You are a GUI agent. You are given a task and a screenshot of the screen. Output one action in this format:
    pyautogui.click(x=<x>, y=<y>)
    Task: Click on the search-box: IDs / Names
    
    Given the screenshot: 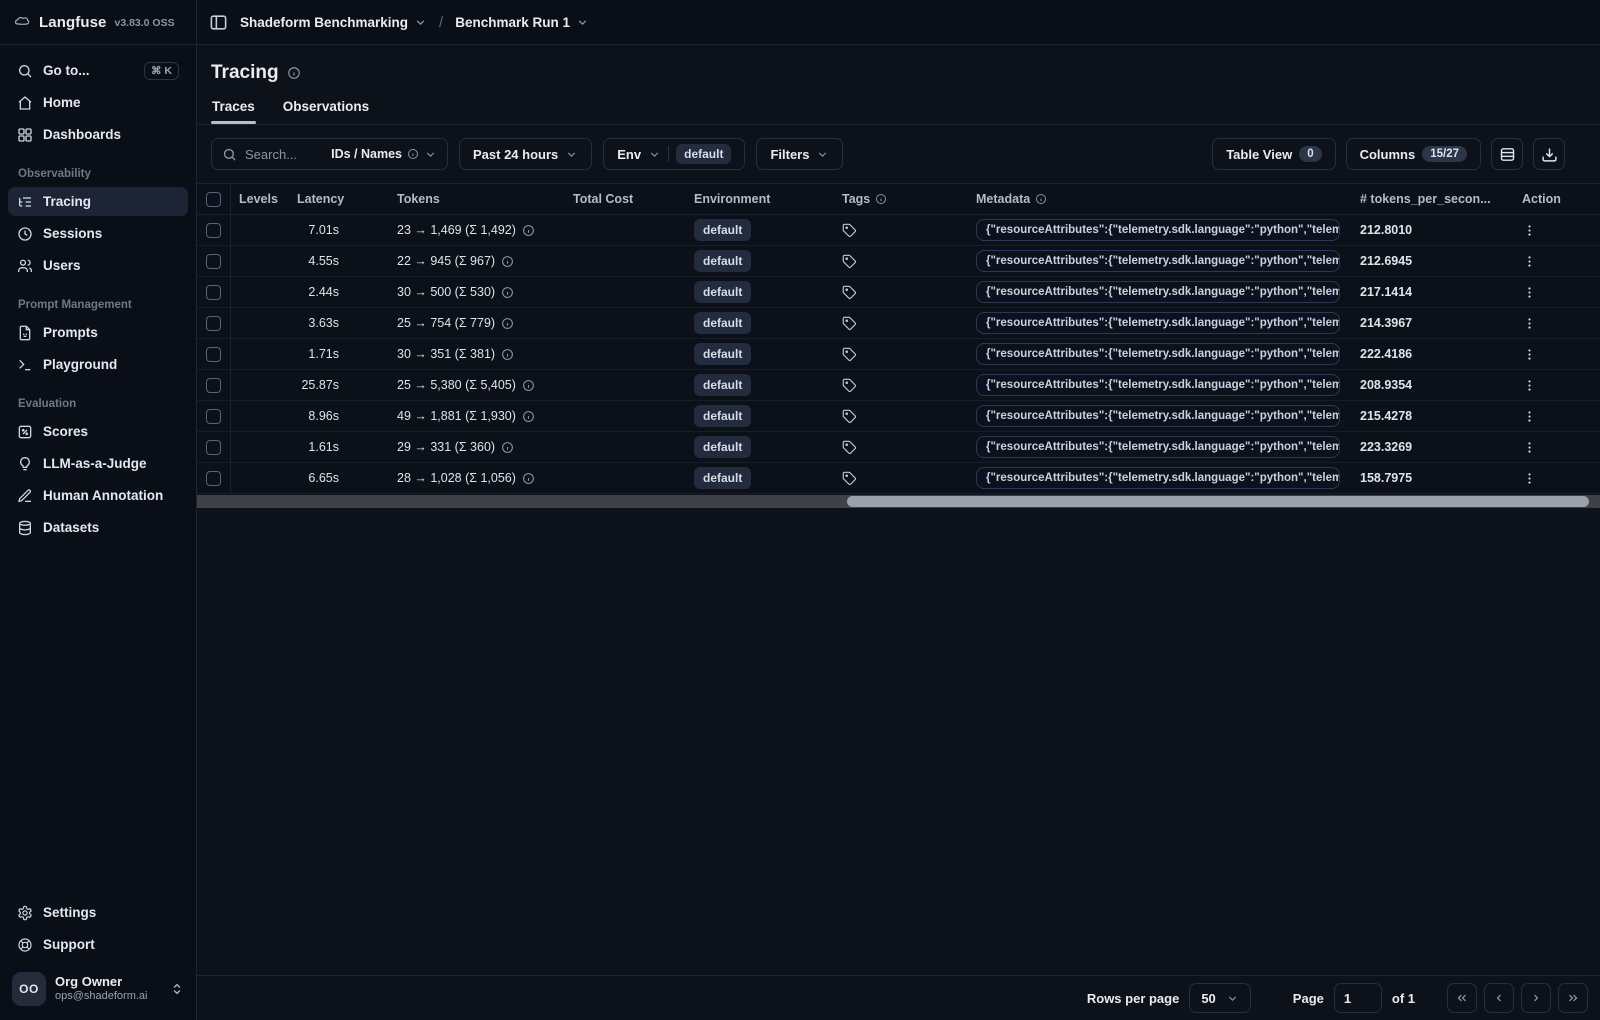 What is the action you would take?
    pyautogui.click(x=329, y=154)
    